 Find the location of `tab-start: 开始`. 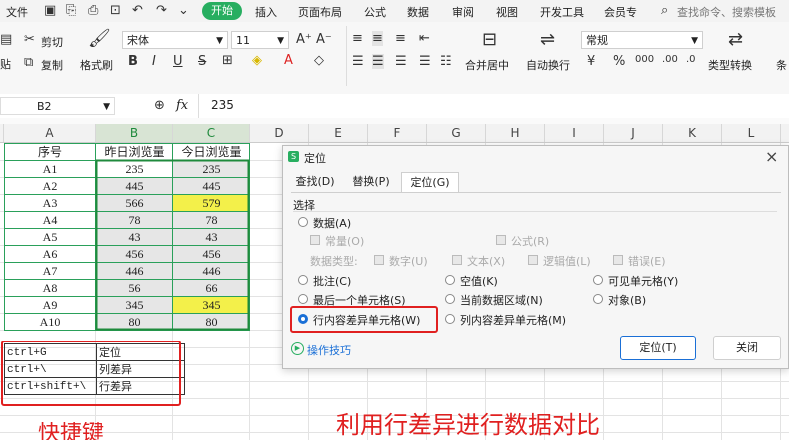

tab-start: 开始 is located at coordinates (222, 11).